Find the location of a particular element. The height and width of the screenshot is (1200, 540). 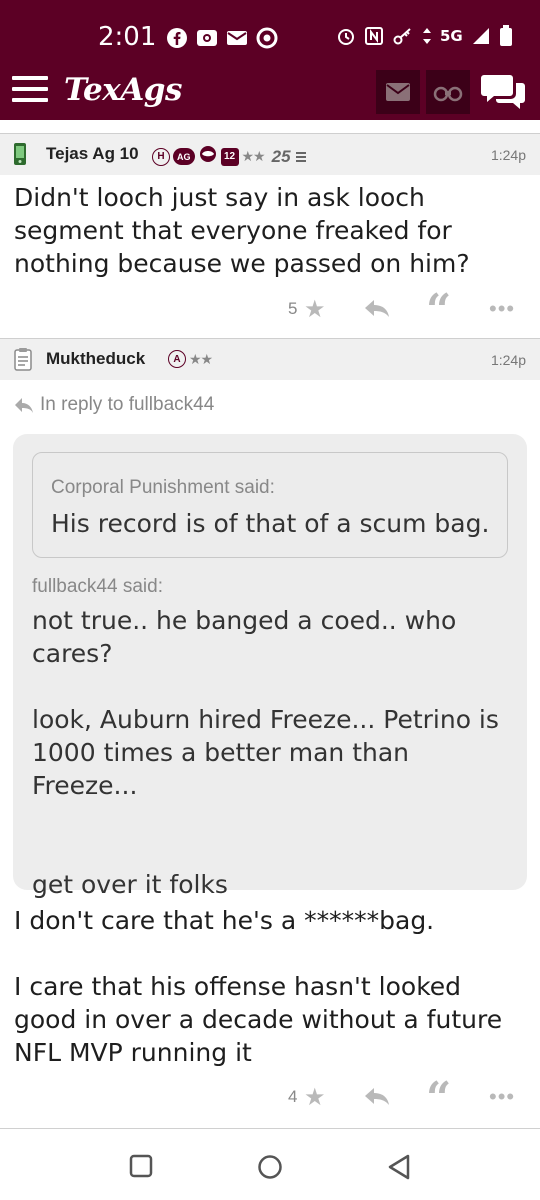

badge-ag: AG is located at coordinates (184, 156).